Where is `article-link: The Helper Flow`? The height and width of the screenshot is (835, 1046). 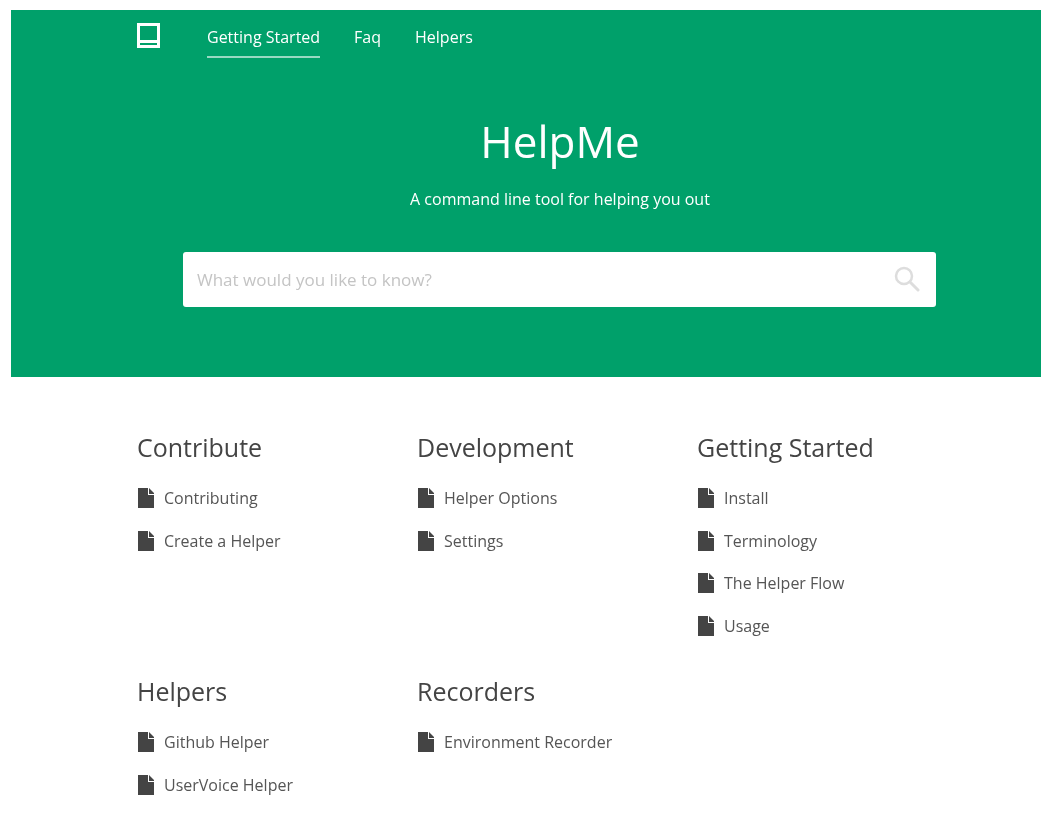 article-link: The Helper Flow is located at coordinates (784, 583).